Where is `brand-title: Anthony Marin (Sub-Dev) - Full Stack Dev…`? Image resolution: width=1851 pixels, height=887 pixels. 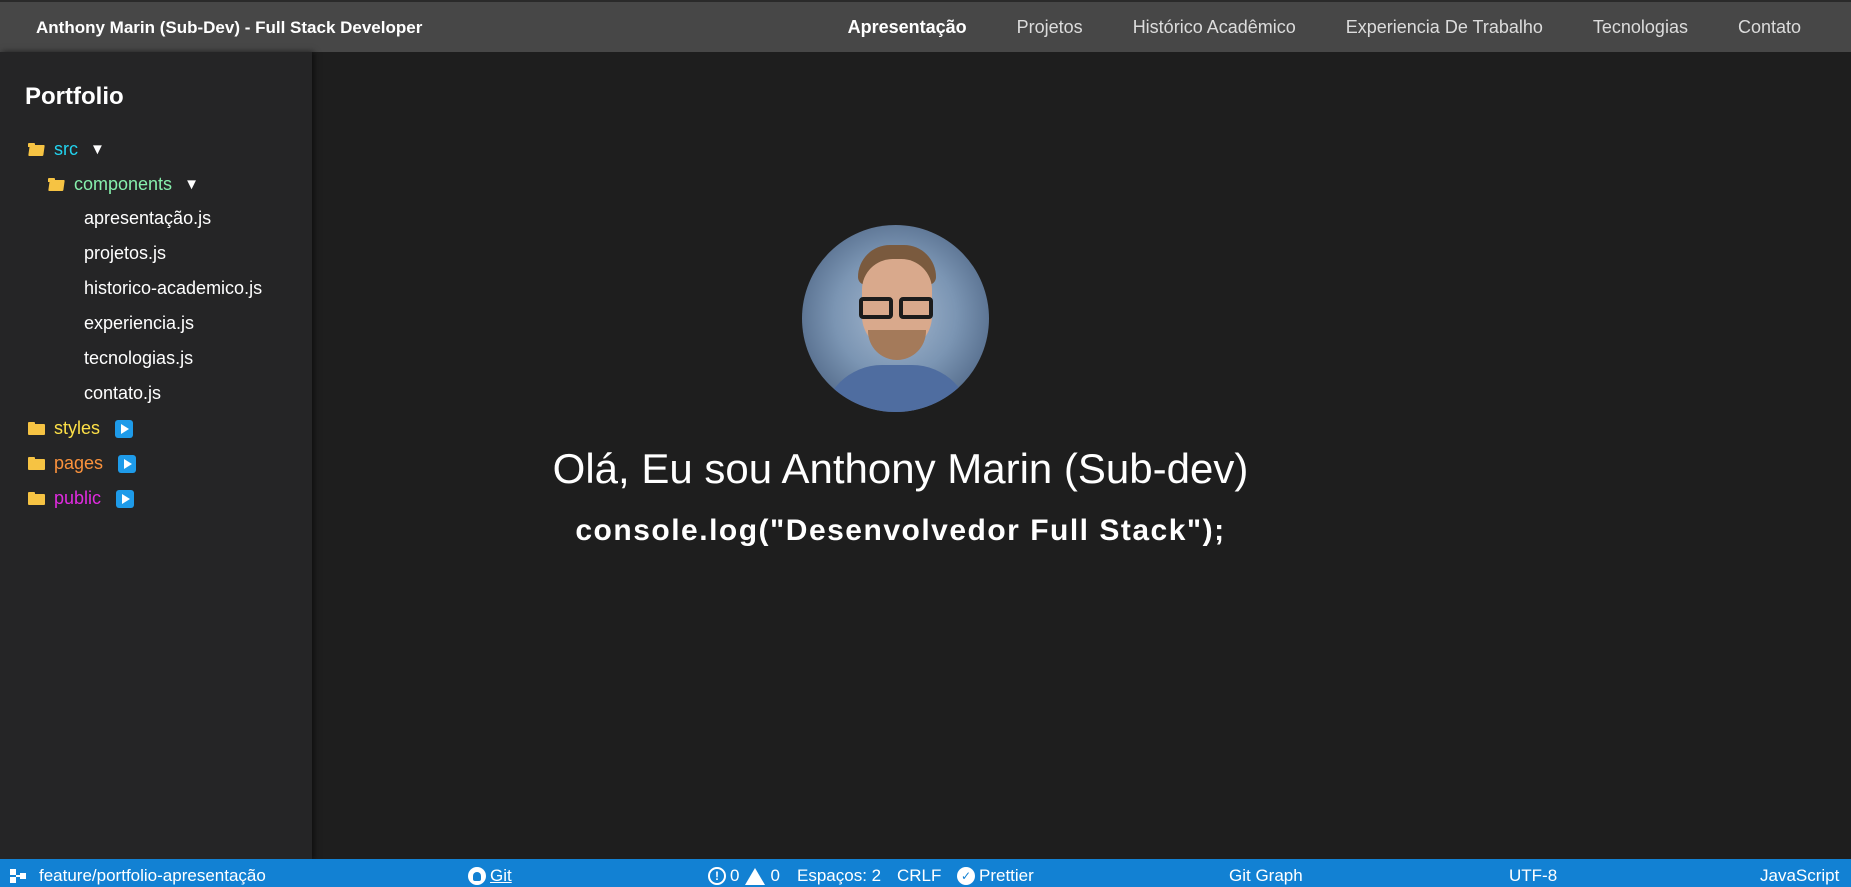
brand-title: Anthony Marin (Sub-Dev) - Full Stack Dev… is located at coordinates (229, 28).